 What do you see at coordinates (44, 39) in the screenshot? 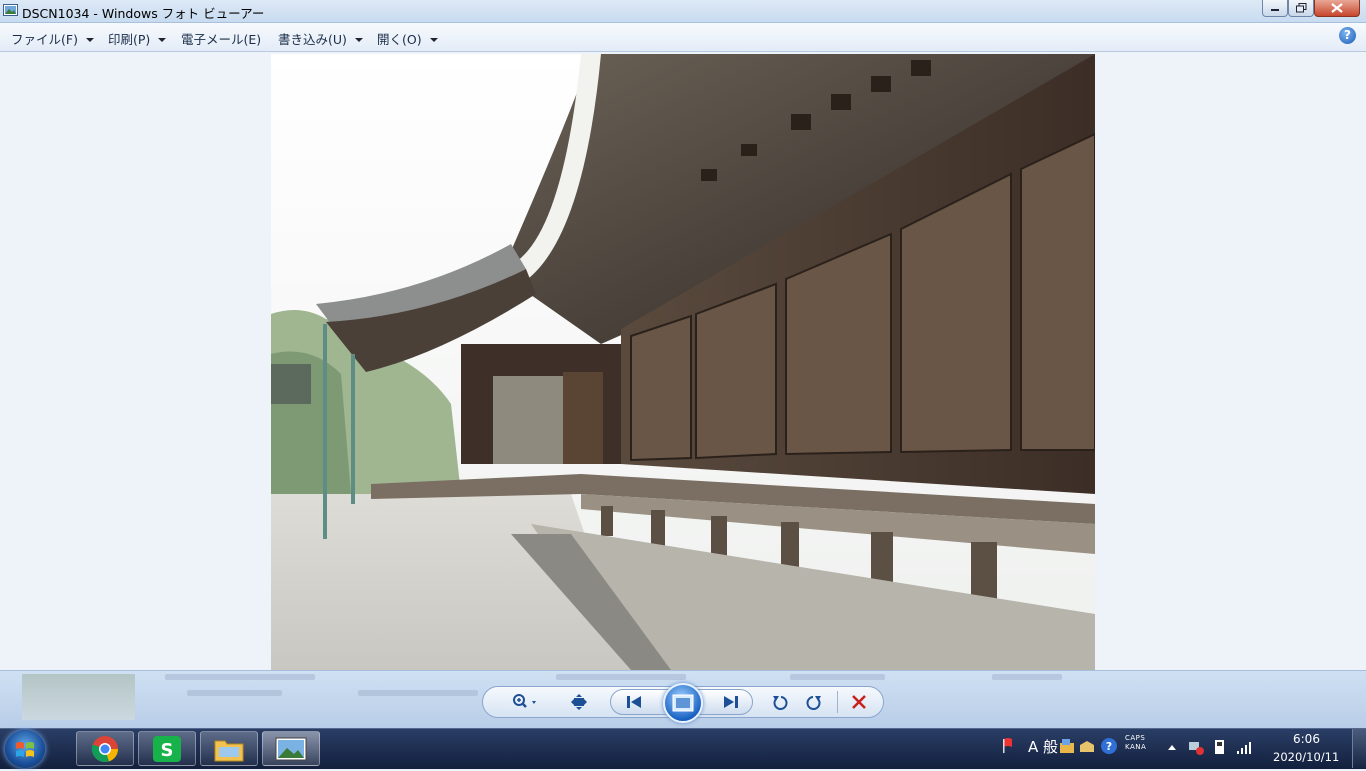
I see `menu-file-label: ファイル(F)` at bounding box center [44, 39].